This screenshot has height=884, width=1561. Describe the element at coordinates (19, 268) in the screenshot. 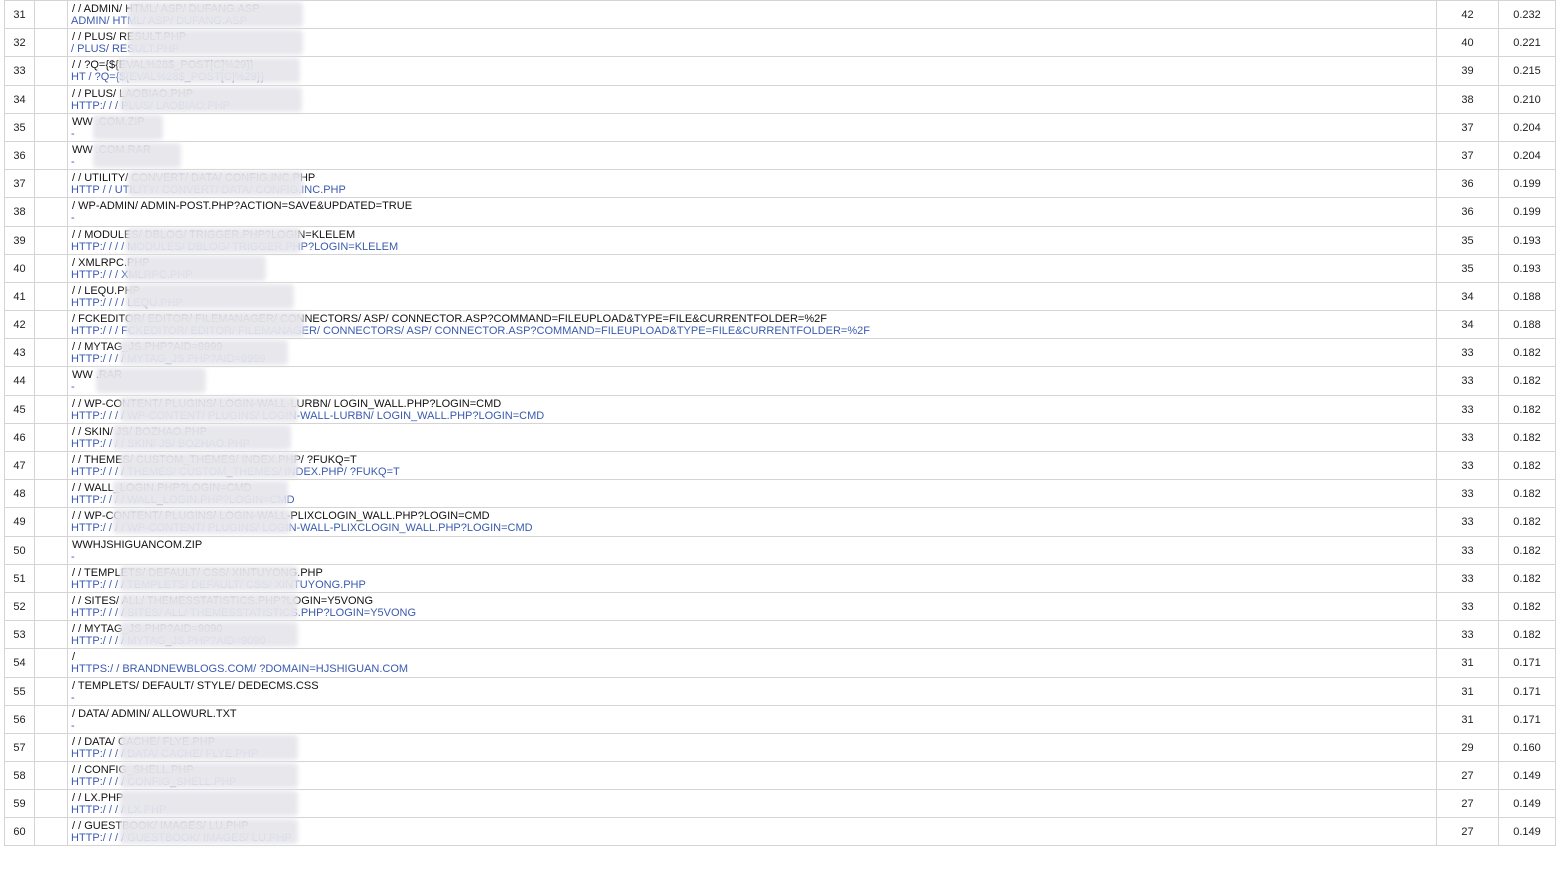

I see `row-index: 40` at that location.